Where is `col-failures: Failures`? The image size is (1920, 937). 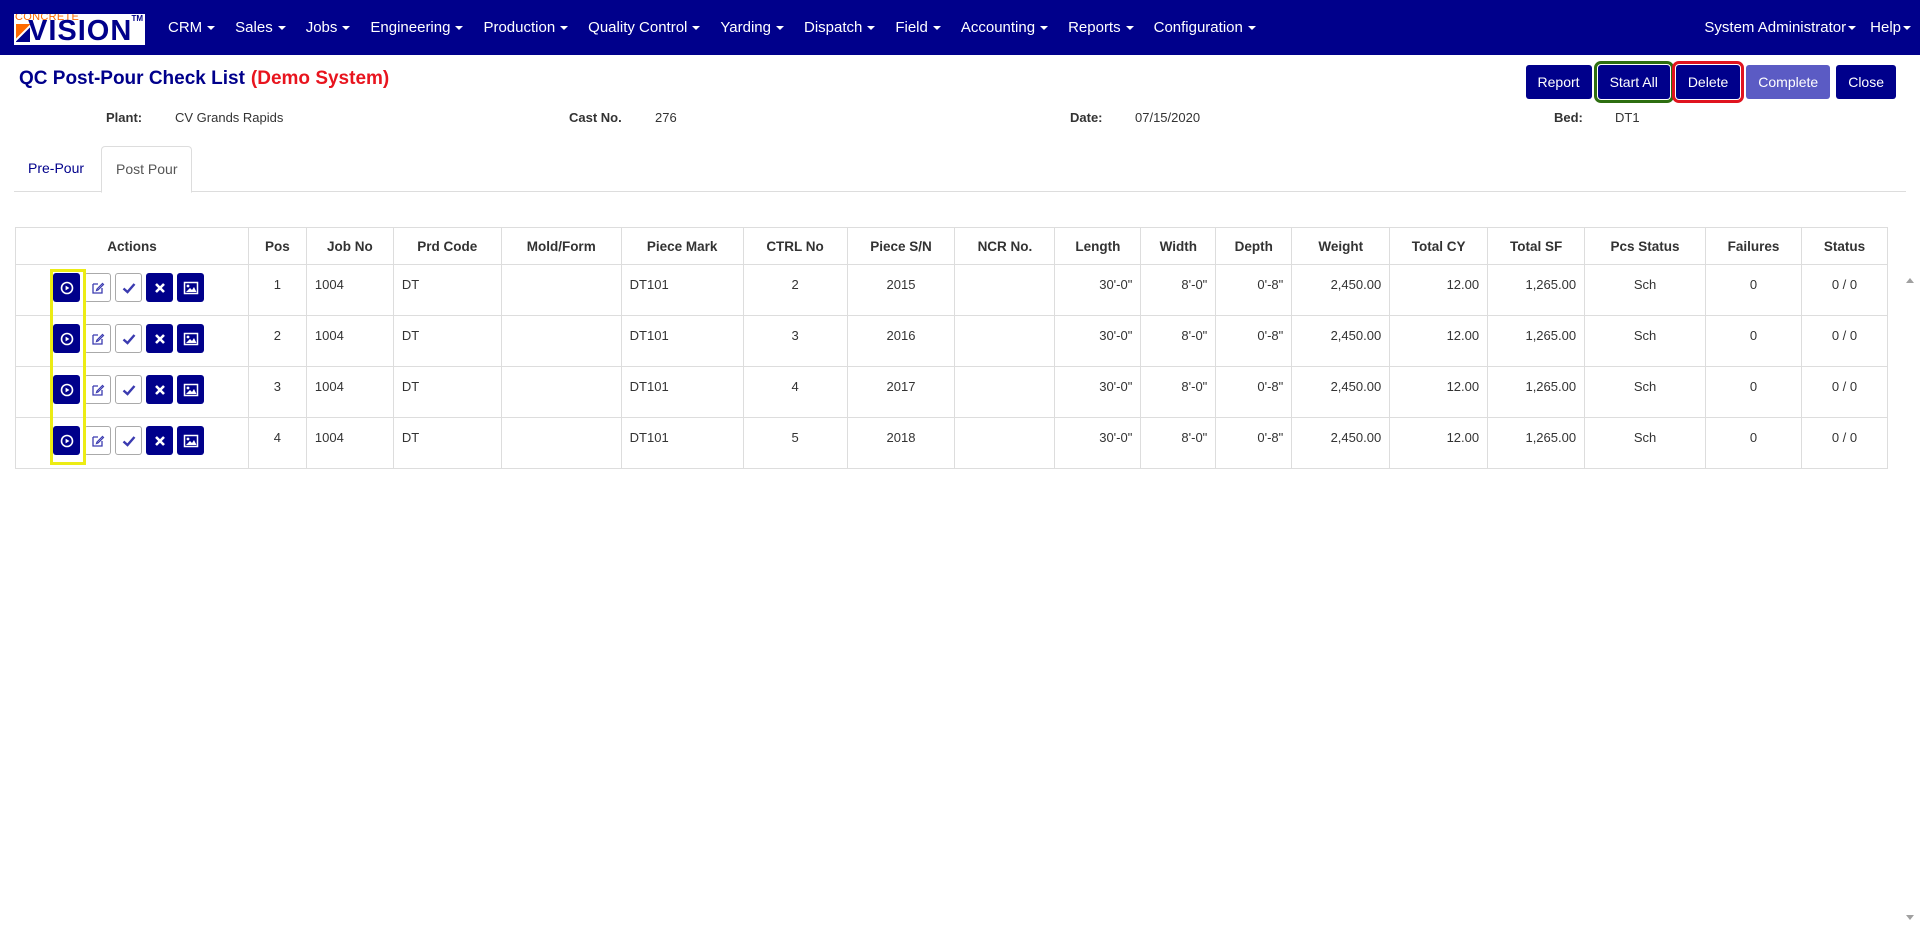
col-failures: Failures is located at coordinates (1753, 246).